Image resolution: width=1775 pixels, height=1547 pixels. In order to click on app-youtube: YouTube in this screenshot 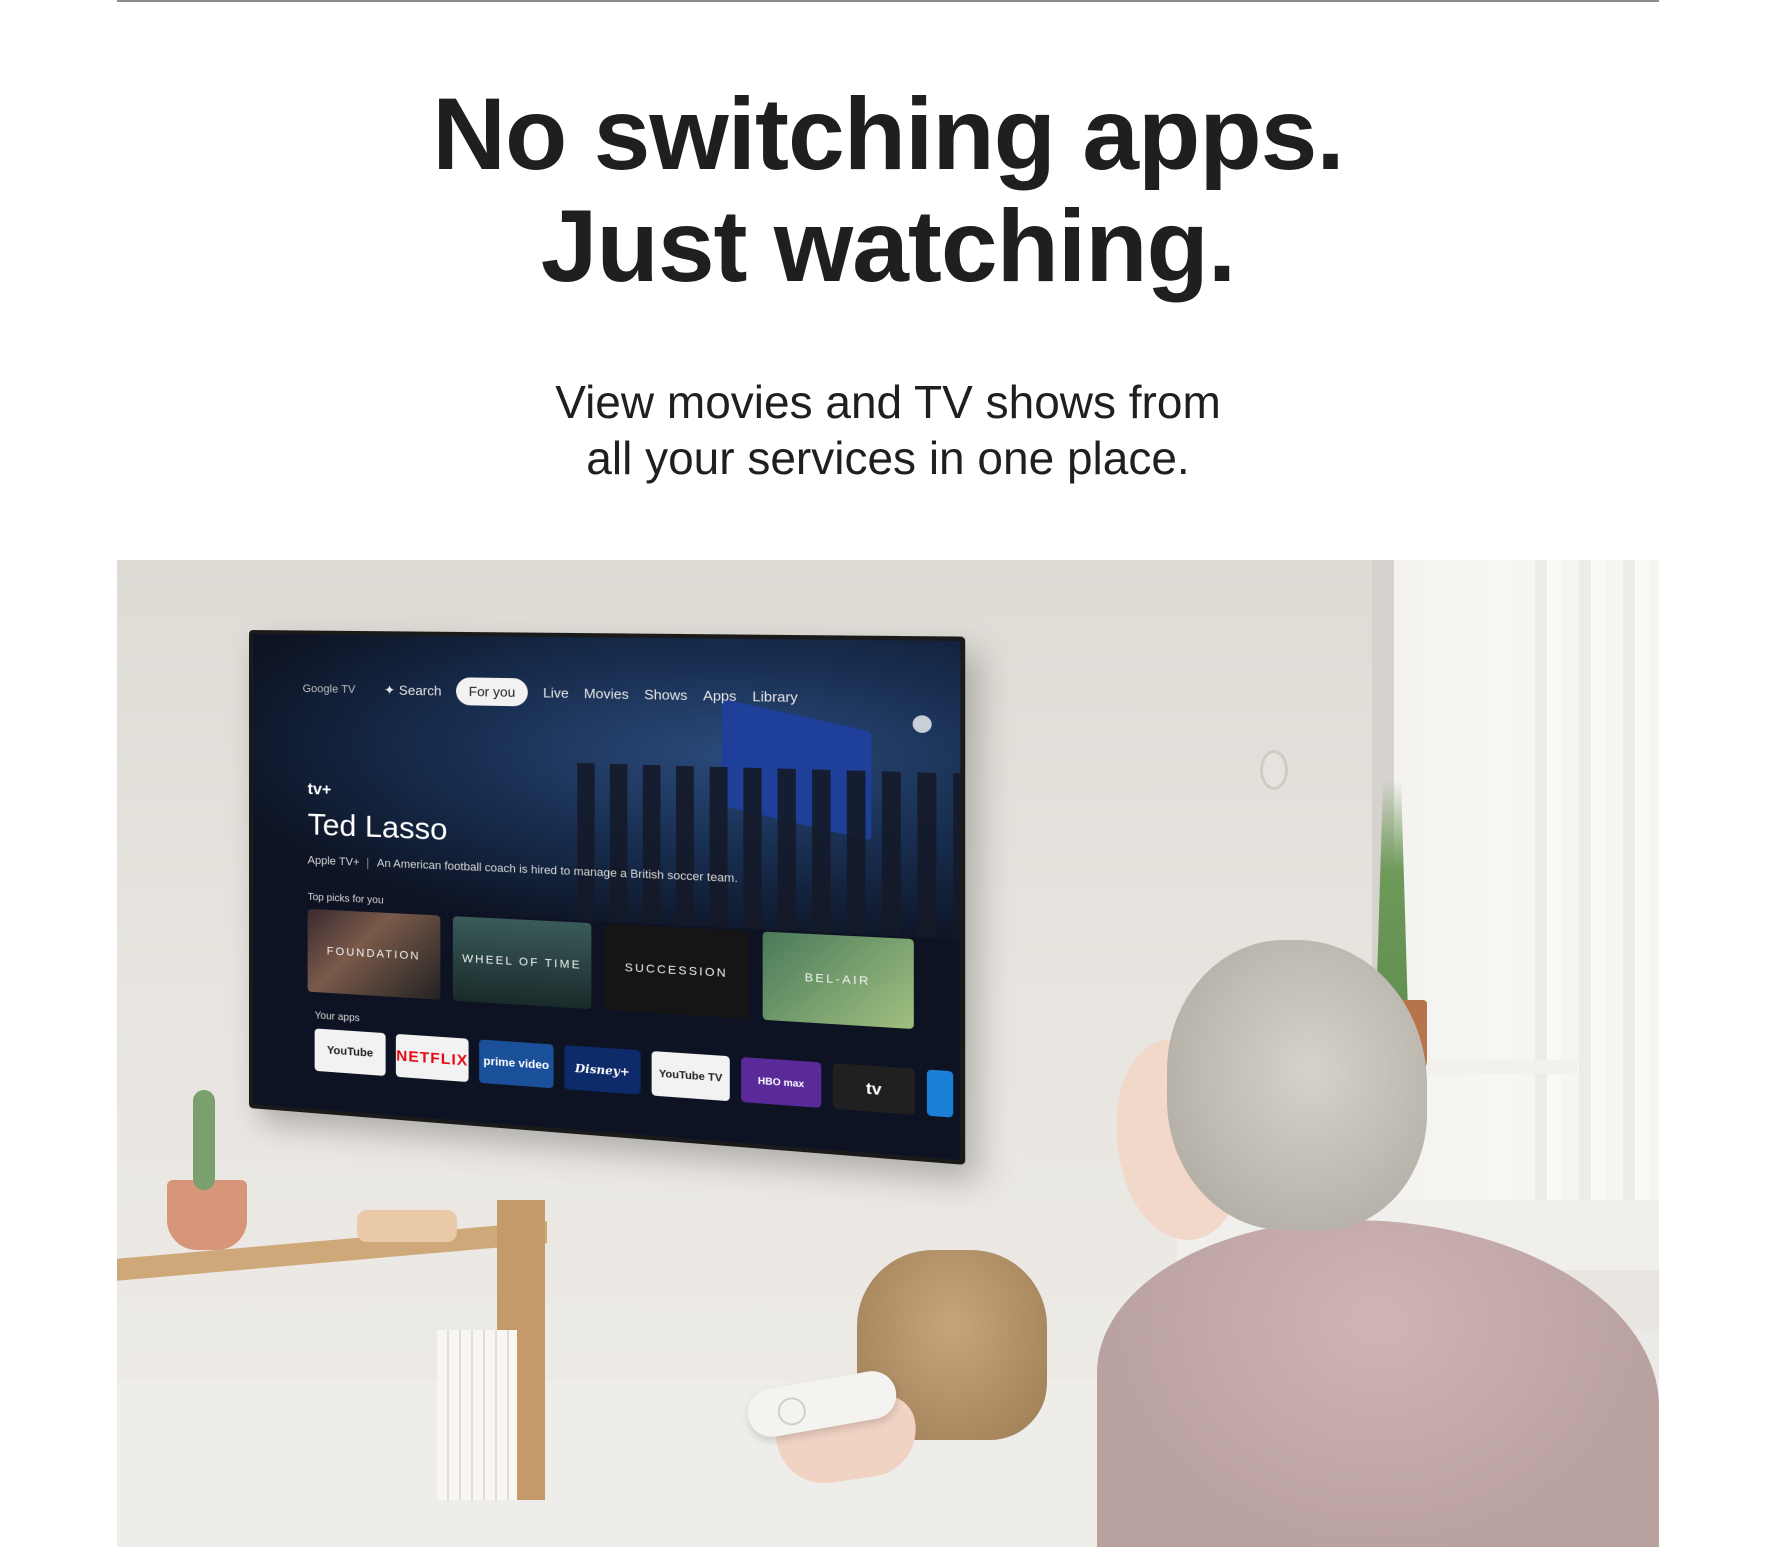, I will do `click(350, 1052)`.